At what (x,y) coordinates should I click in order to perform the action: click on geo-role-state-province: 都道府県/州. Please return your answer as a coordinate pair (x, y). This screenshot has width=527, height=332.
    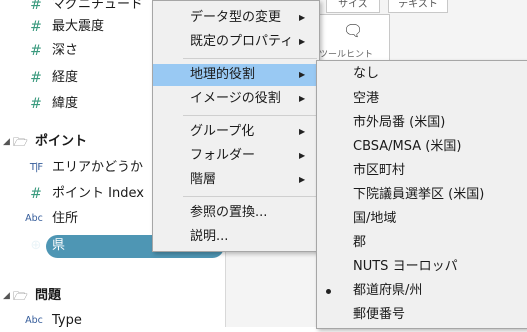
    Looking at the image, I should click on (422, 291).